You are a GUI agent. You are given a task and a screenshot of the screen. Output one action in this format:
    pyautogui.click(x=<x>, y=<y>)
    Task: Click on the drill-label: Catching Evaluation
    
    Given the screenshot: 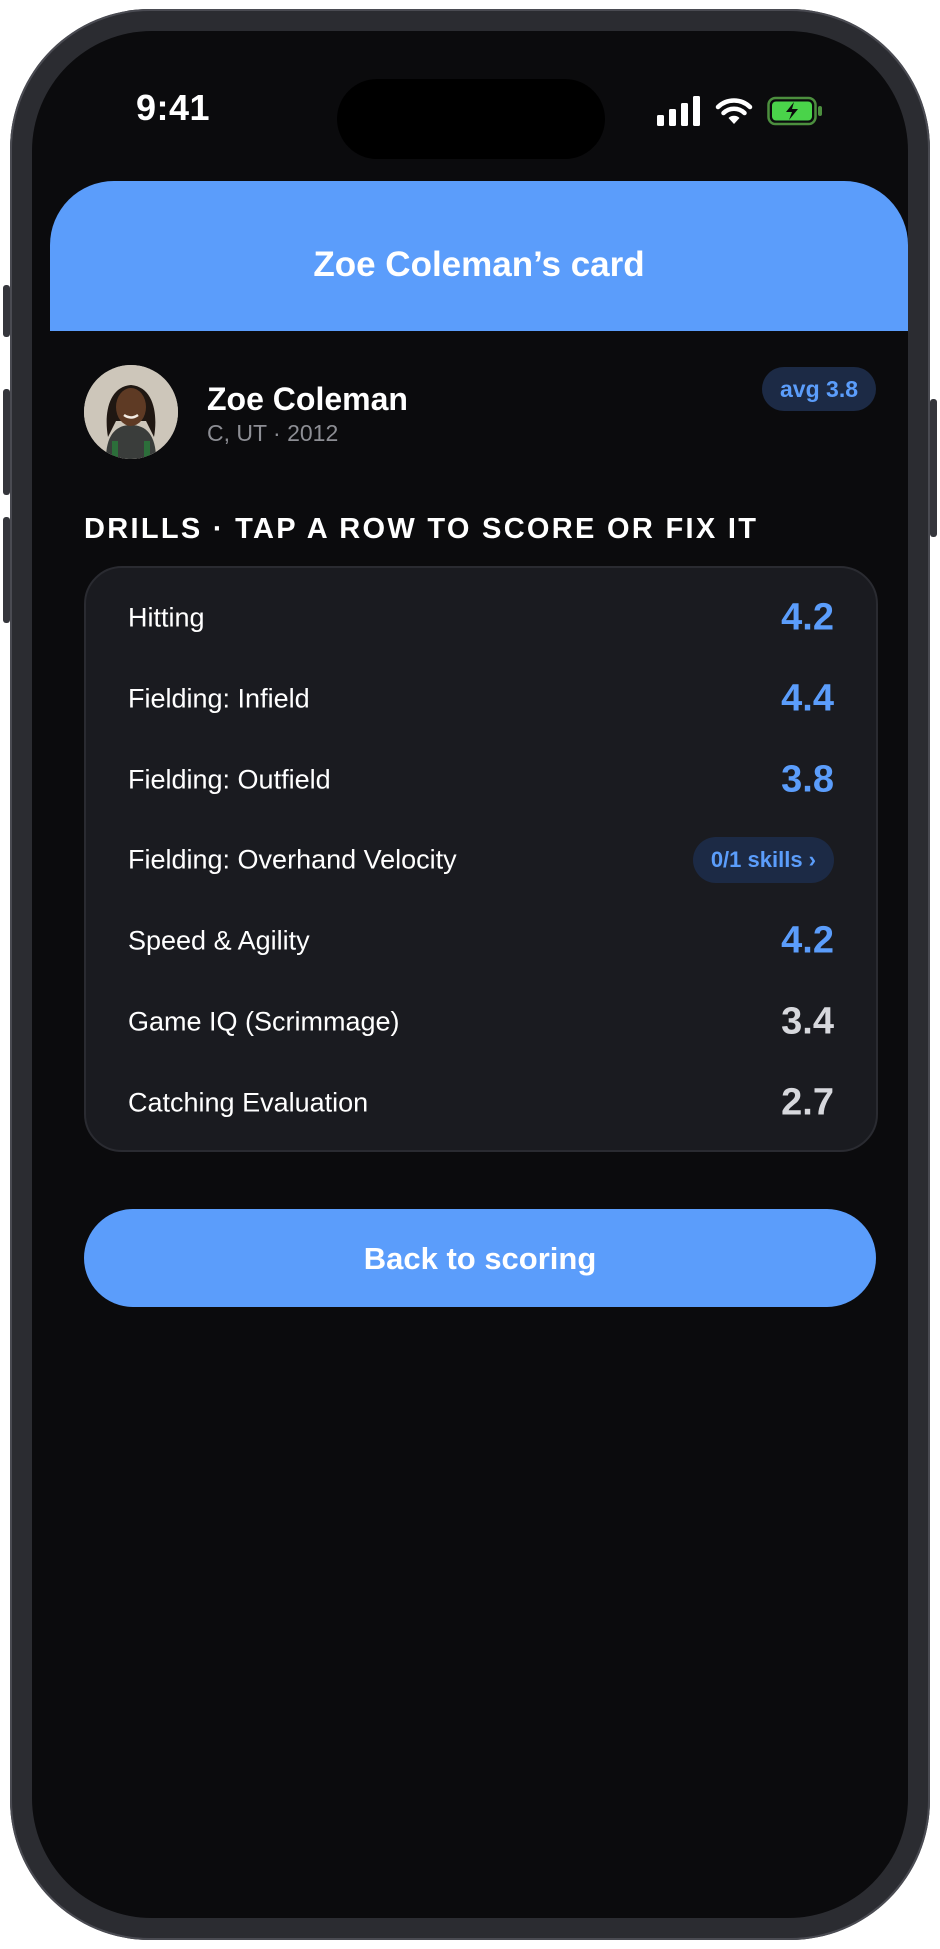 What is the action you would take?
    pyautogui.click(x=248, y=1102)
    